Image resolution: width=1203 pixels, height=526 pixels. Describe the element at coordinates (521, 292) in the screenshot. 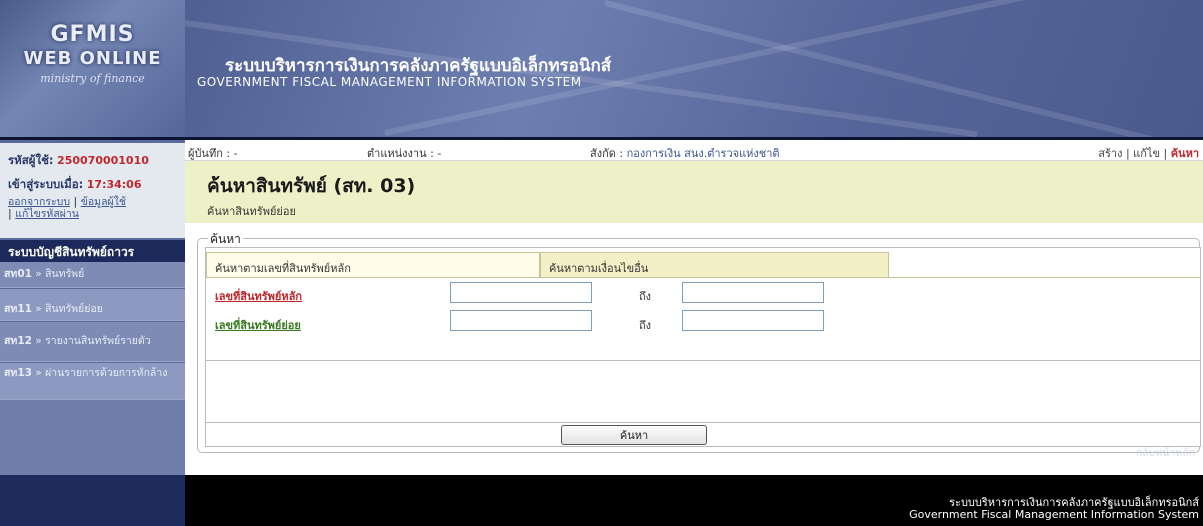

I see `main-asset-from-input` at that location.